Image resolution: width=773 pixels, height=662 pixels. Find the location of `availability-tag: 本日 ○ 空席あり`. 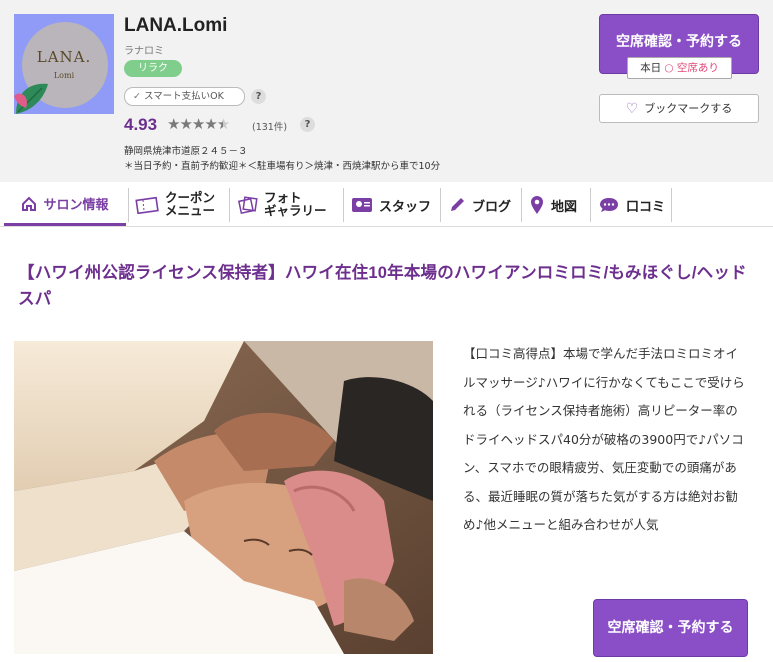

availability-tag: 本日 ○ 空席あり is located at coordinates (679, 68).